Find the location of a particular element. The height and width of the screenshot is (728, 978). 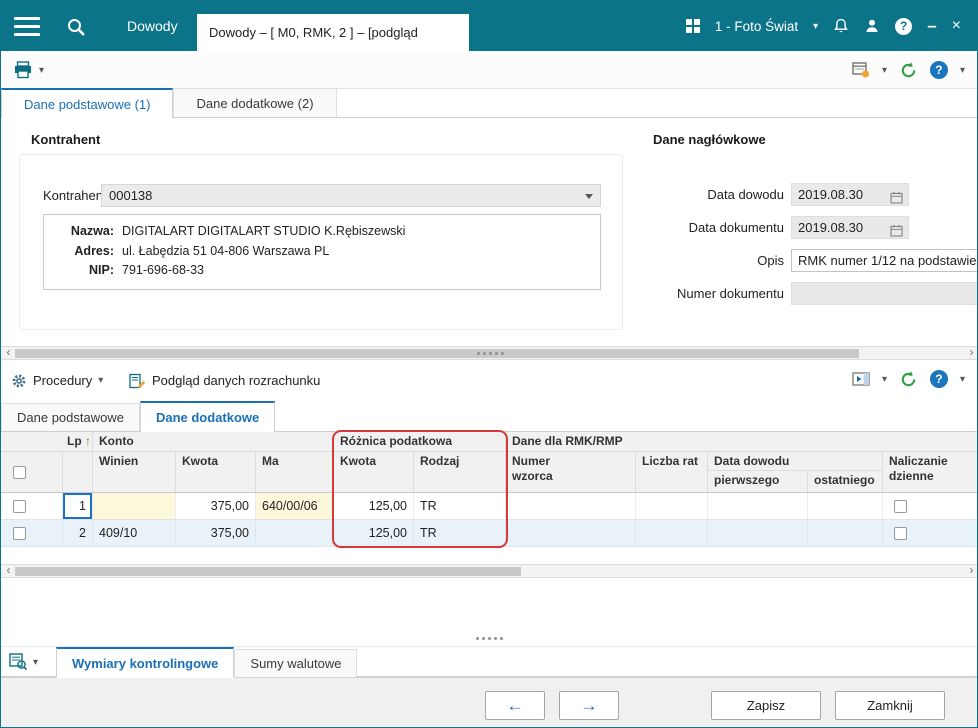

row-select-cell is located at coordinates (19, 533).